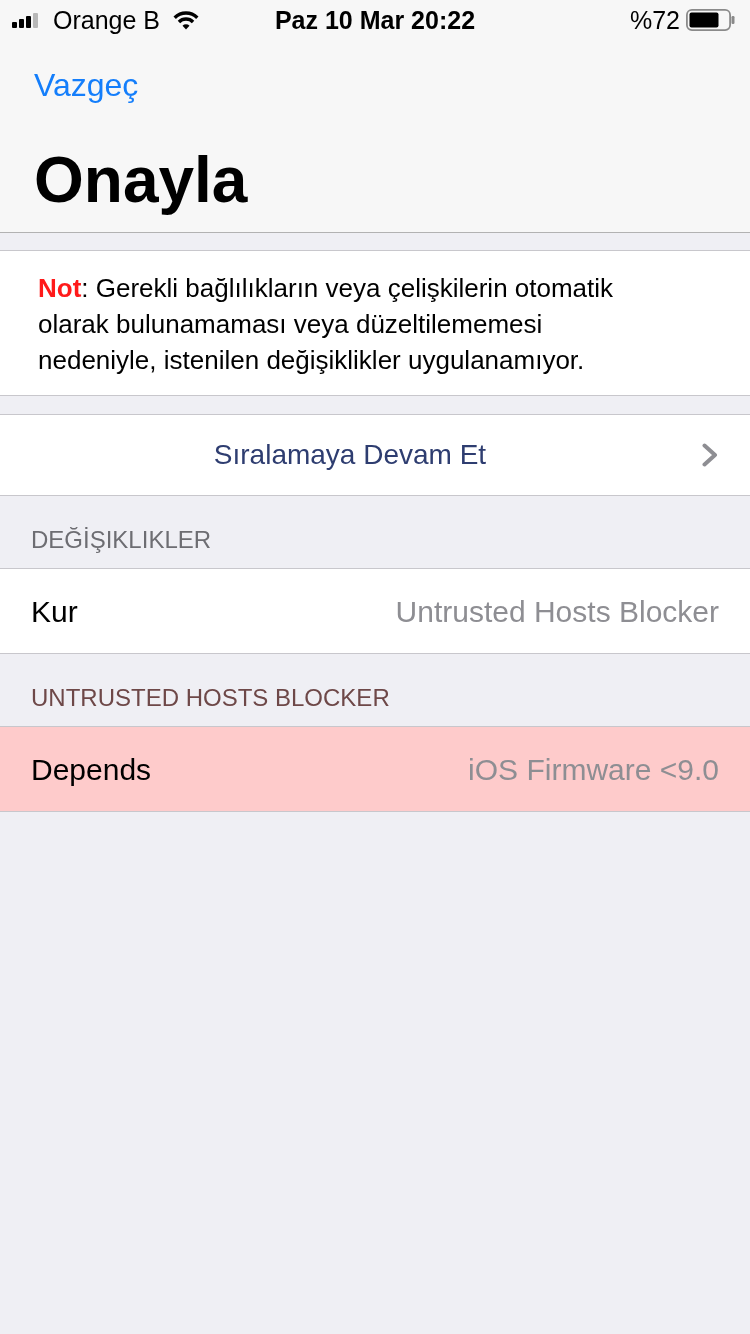 This screenshot has height=1334, width=750. Describe the element at coordinates (121, 540) in the screenshot. I see `section-header: DEĞİŞIKLIKLER` at that location.